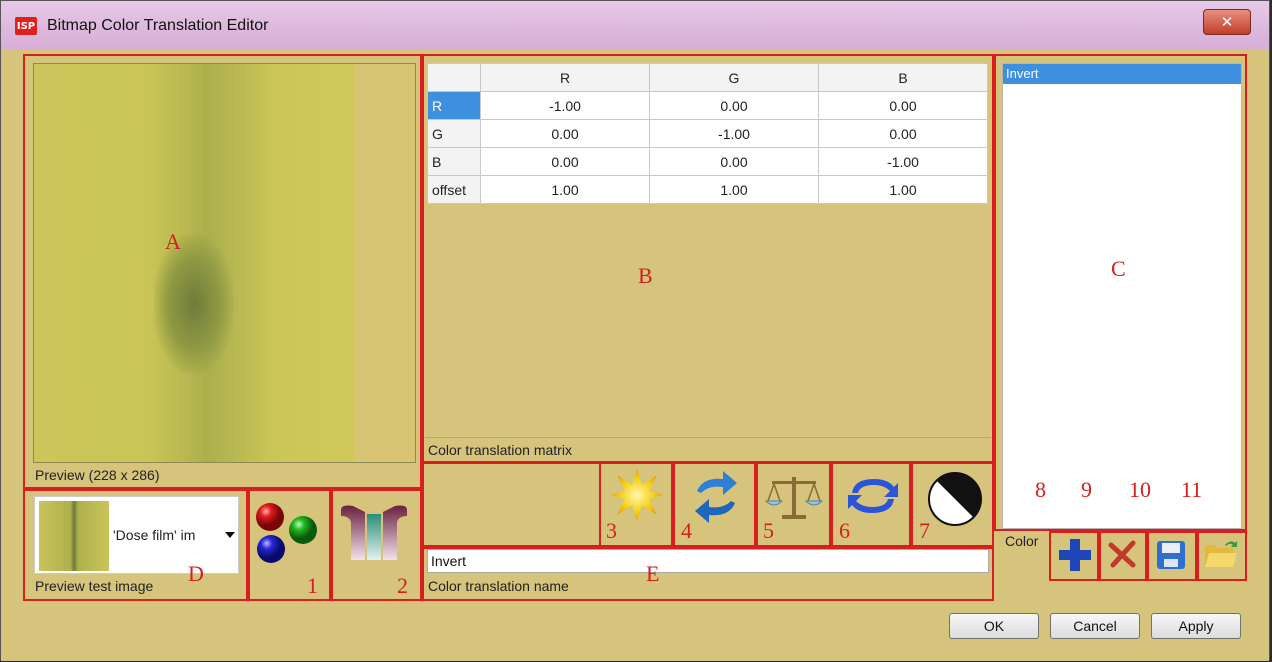 The height and width of the screenshot is (662, 1272). Describe the element at coordinates (498, 586) in the screenshot. I see `translation-name-label: Color translation name` at that location.